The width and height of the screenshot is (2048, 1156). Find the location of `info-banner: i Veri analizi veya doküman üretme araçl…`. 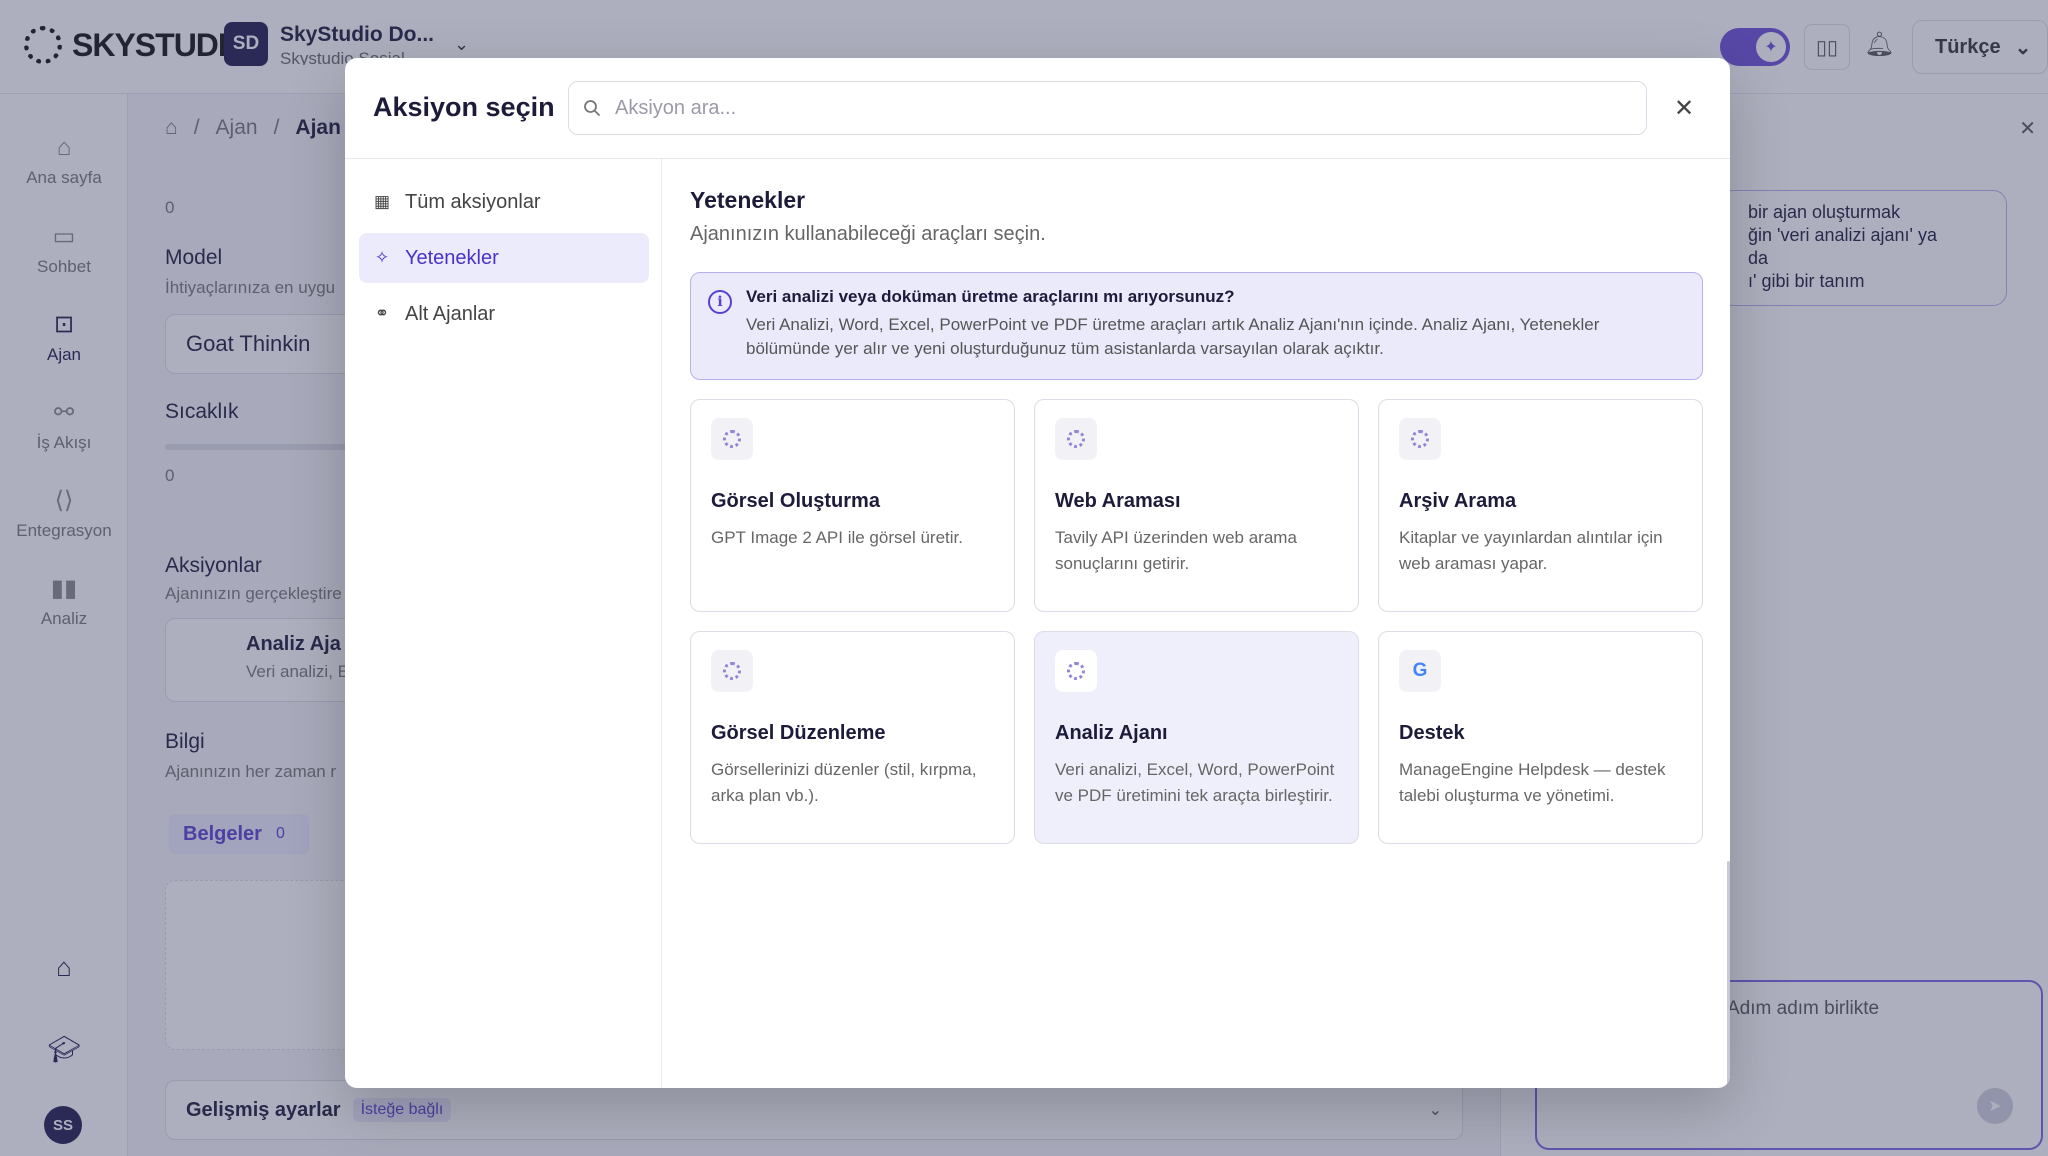

info-banner: i Veri analizi veya doküman üretme araçl… is located at coordinates (1196, 326).